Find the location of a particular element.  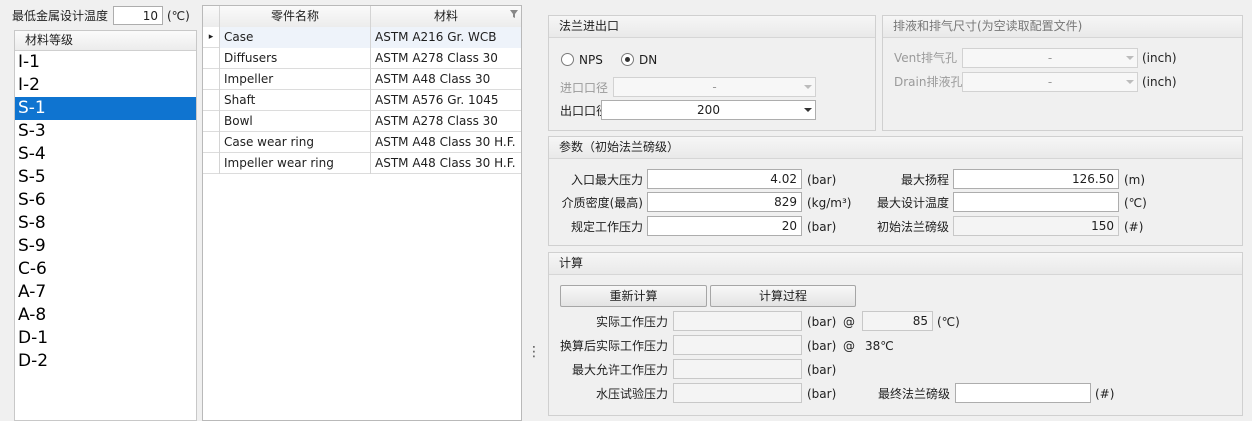

part-name-cell: Diffusers is located at coordinates (295, 58).